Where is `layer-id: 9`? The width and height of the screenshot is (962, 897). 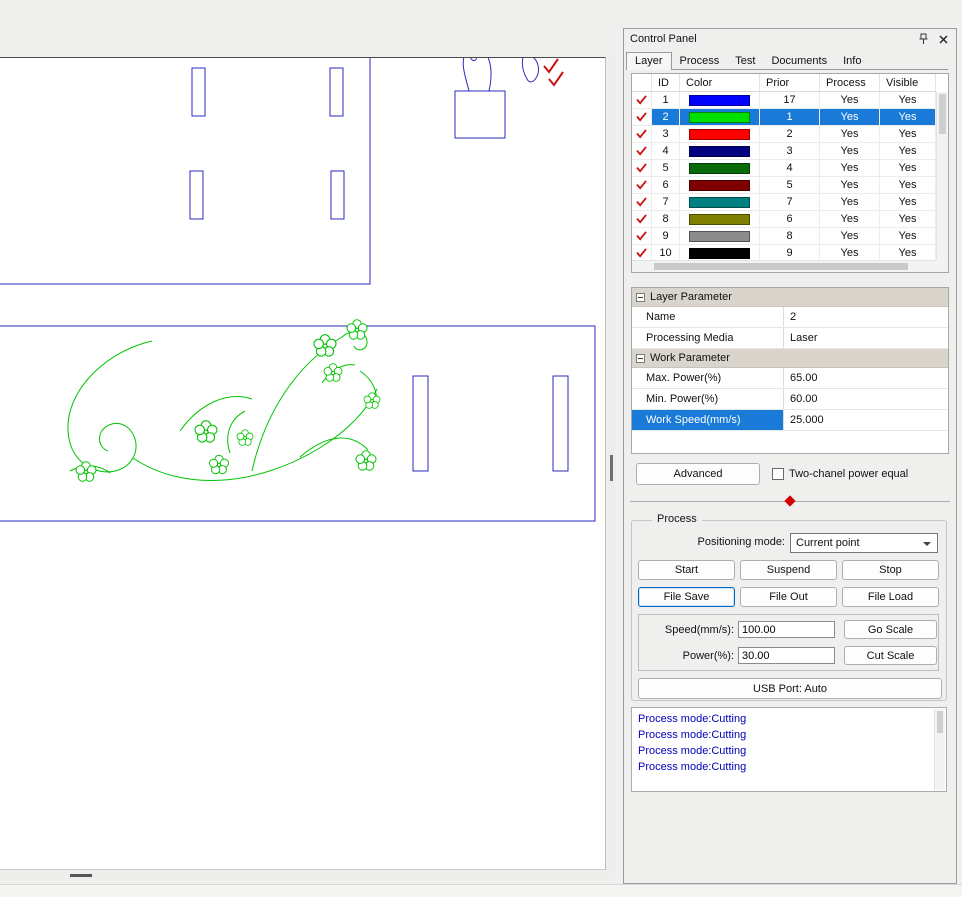 layer-id: 9 is located at coordinates (666, 236).